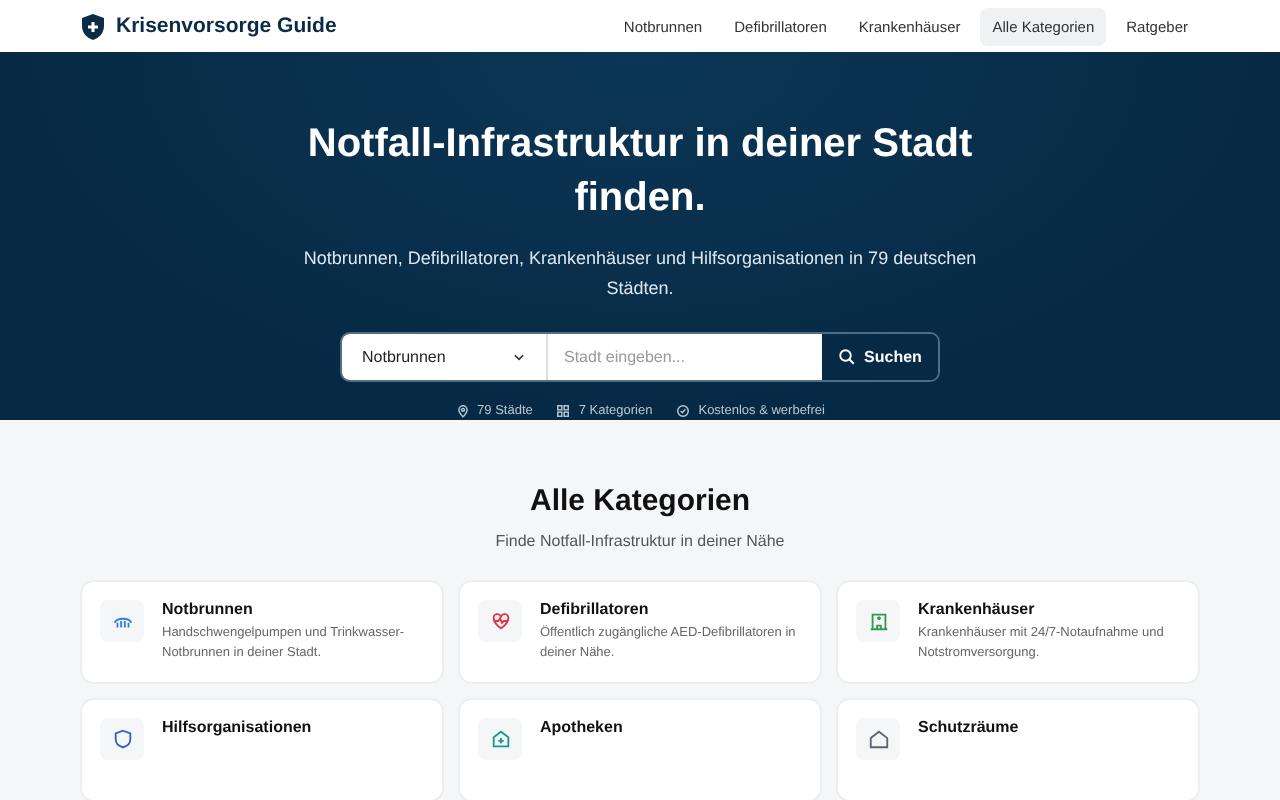 This screenshot has height=800, width=1280. I want to click on map-pin-icon, so click(462, 411).